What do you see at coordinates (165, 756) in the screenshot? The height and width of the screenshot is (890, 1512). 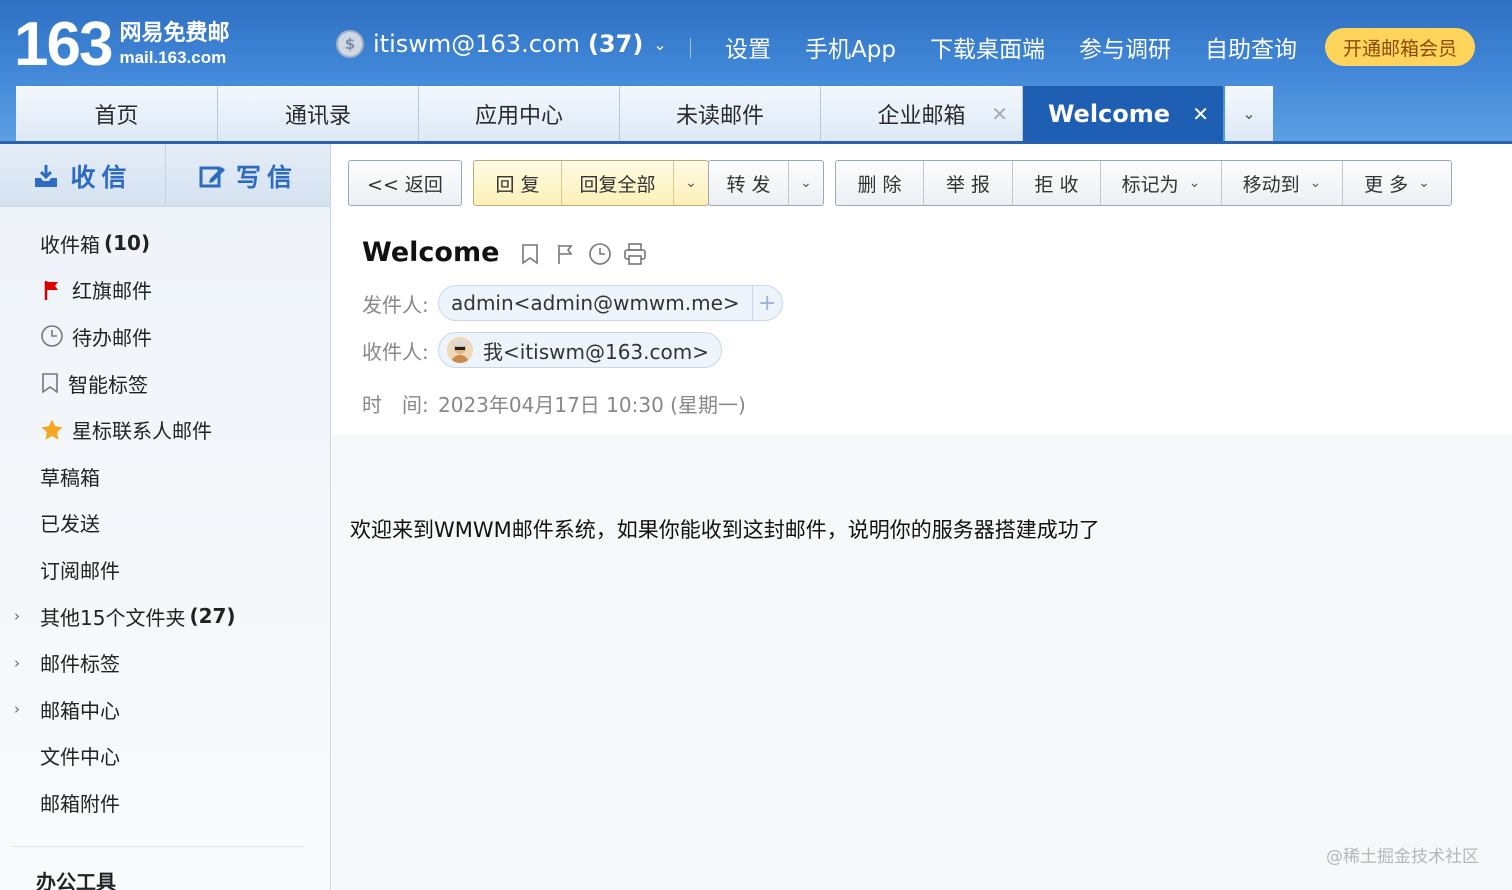 I see `folder-file-center: 文件中心` at bounding box center [165, 756].